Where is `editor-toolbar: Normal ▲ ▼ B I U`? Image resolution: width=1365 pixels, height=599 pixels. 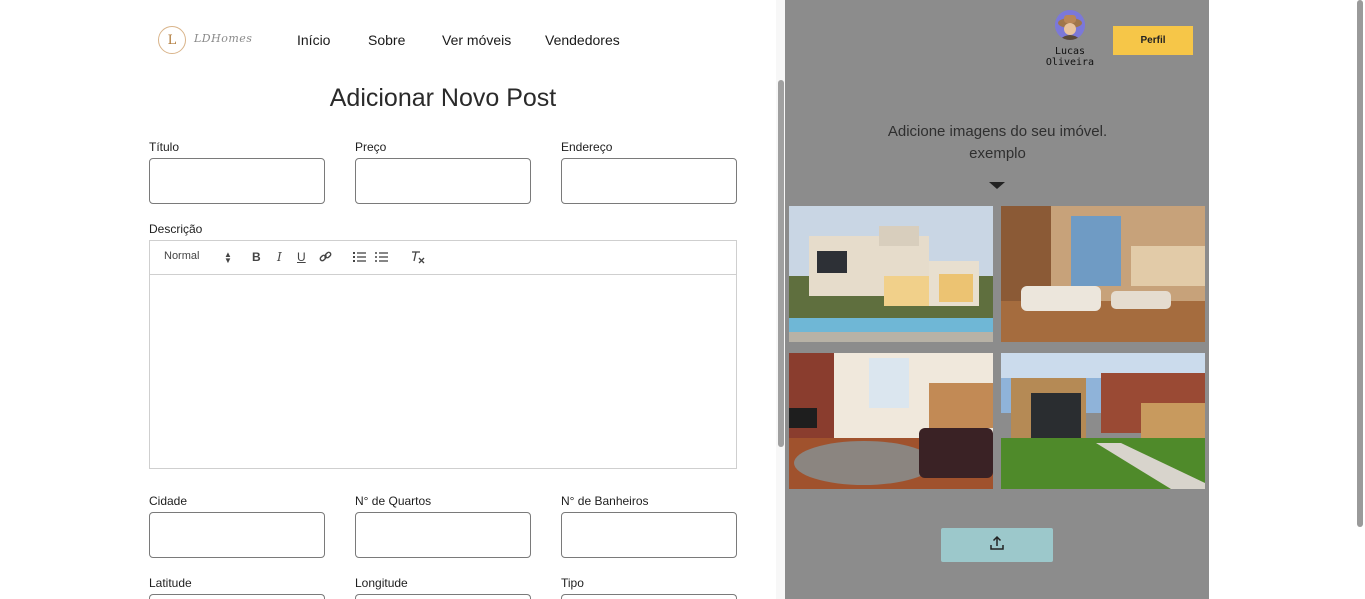 editor-toolbar: Normal ▲ ▼ B I U is located at coordinates (443, 258).